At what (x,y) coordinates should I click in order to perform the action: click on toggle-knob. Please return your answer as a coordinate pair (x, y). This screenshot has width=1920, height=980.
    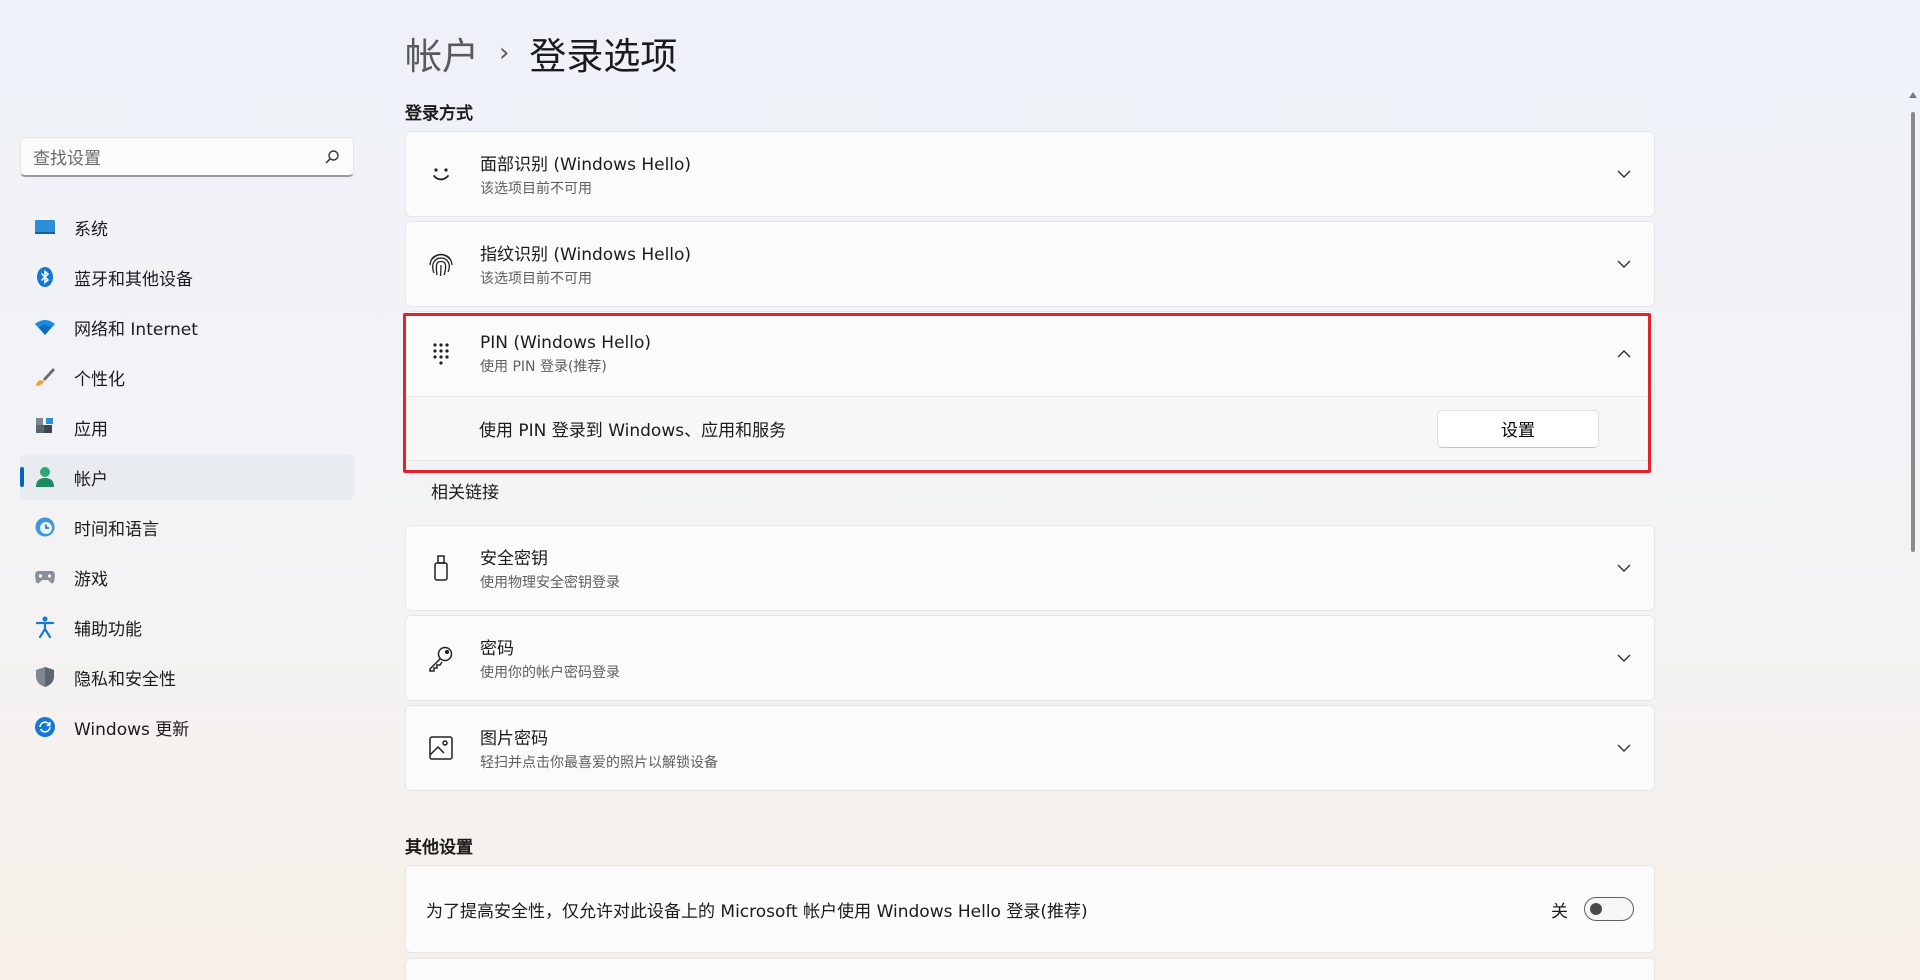
    Looking at the image, I should click on (1596, 909).